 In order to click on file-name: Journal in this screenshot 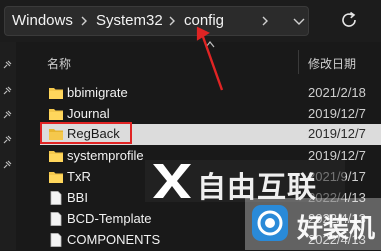, I will do `click(88, 113)`.